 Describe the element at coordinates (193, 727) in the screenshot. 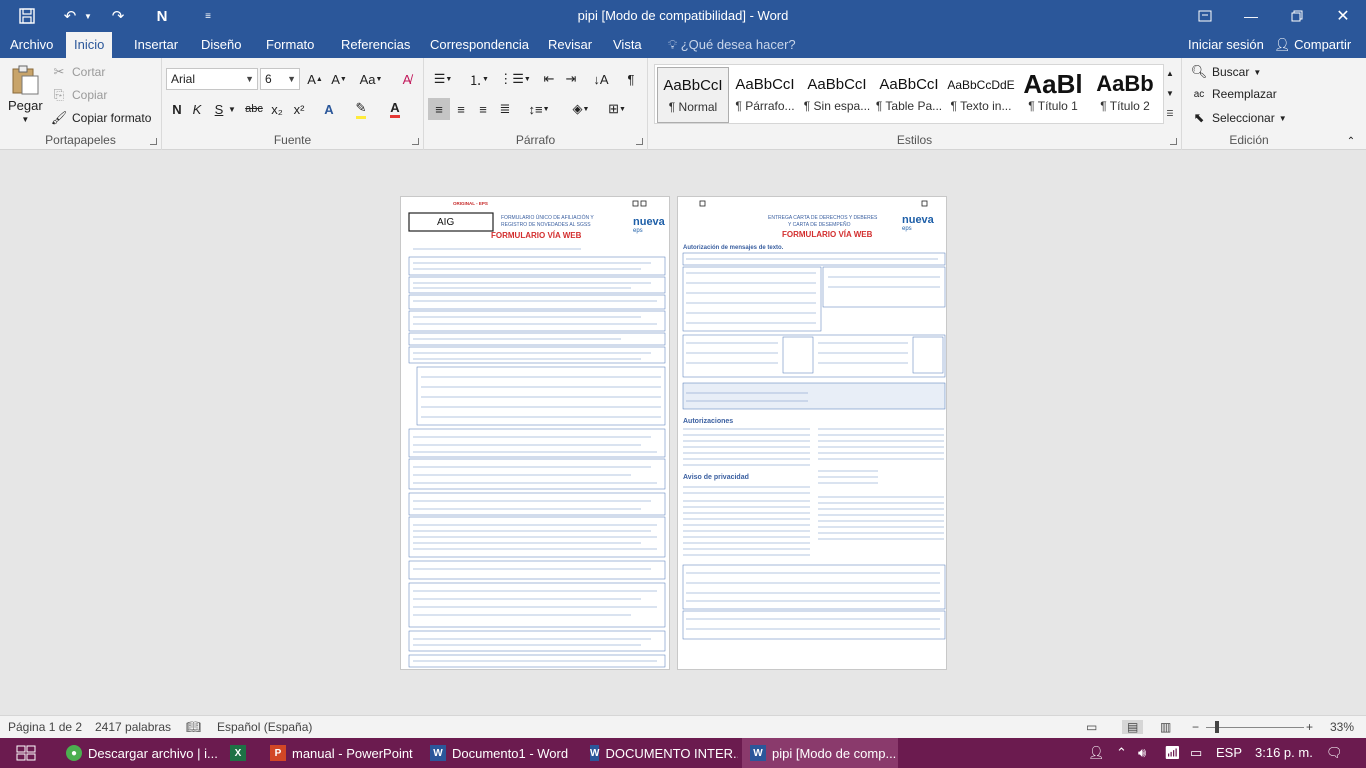

I see `proofing-icon: 📖︎` at that location.